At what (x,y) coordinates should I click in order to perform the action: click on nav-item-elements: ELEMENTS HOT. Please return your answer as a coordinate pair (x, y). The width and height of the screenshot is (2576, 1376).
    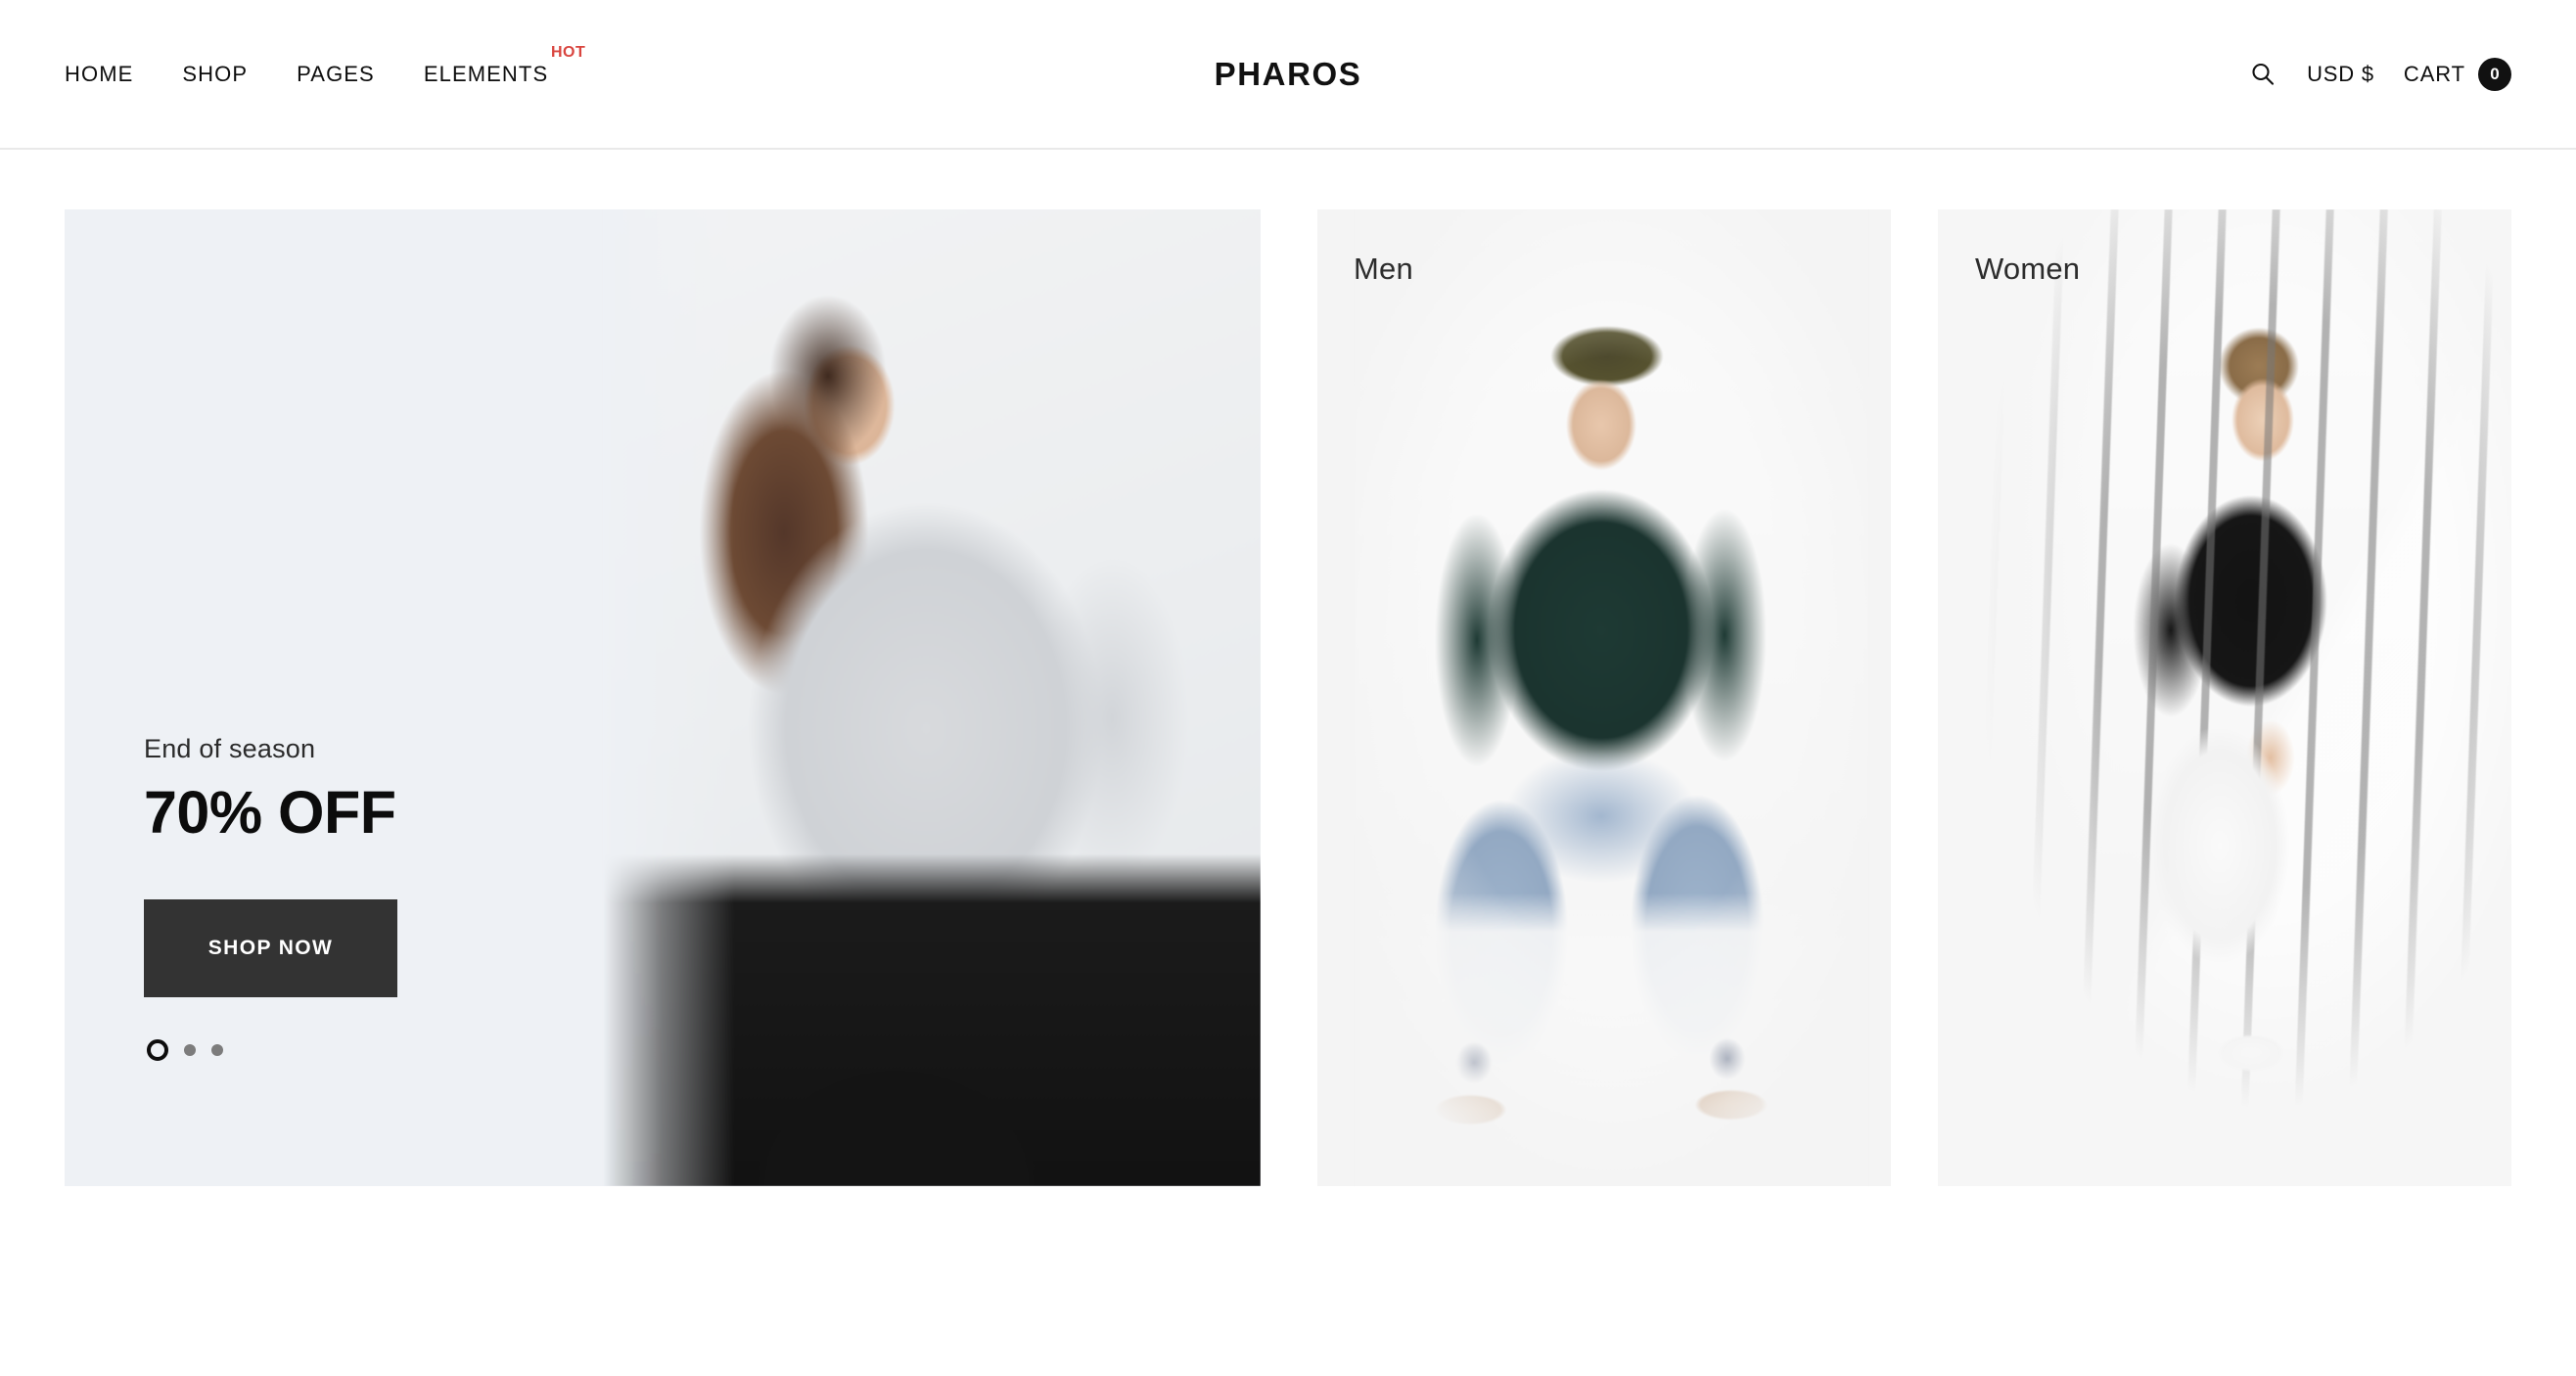
    Looking at the image, I should click on (504, 70).